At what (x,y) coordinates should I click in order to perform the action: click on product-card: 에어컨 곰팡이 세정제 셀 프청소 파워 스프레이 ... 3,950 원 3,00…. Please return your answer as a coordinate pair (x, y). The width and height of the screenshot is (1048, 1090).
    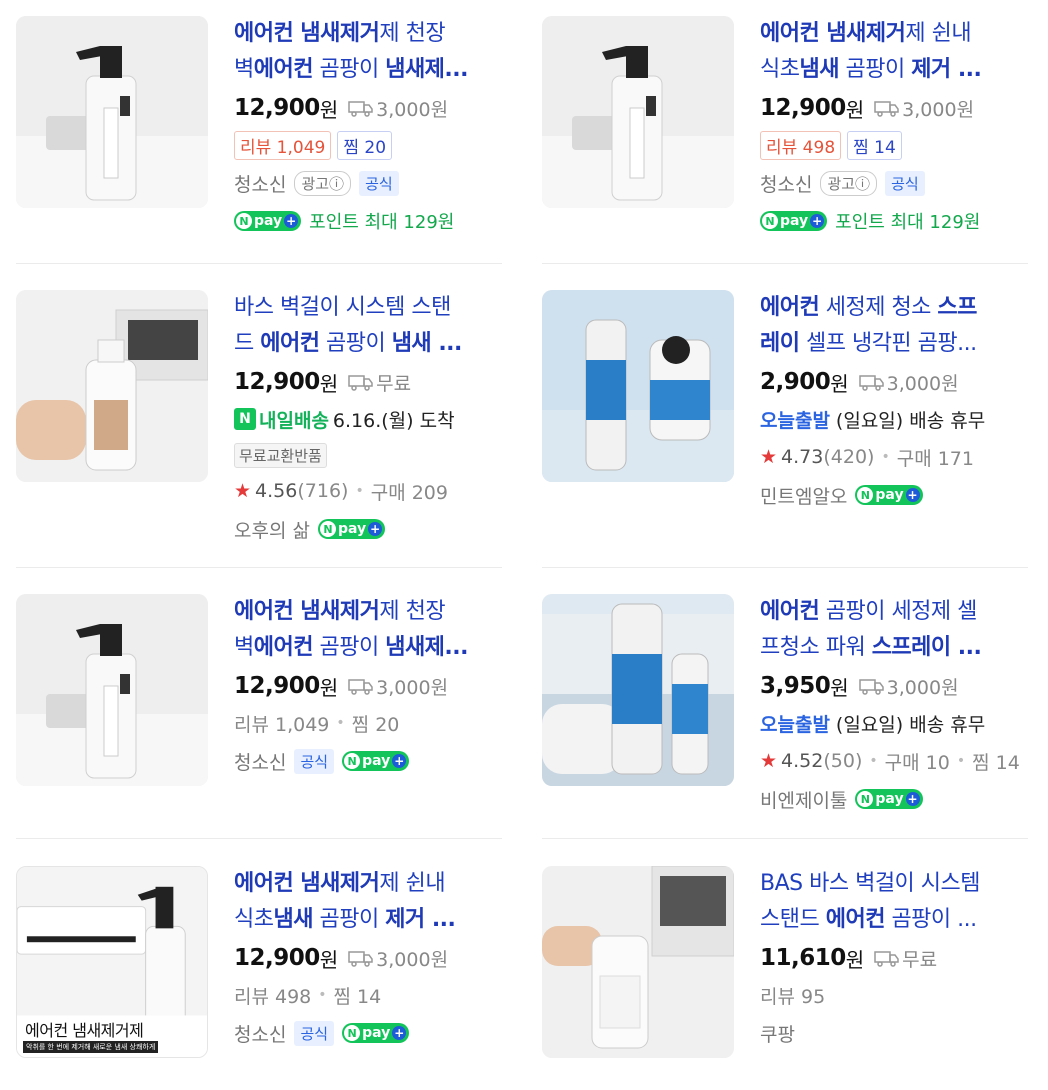
    Looking at the image, I should click on (787, 719).